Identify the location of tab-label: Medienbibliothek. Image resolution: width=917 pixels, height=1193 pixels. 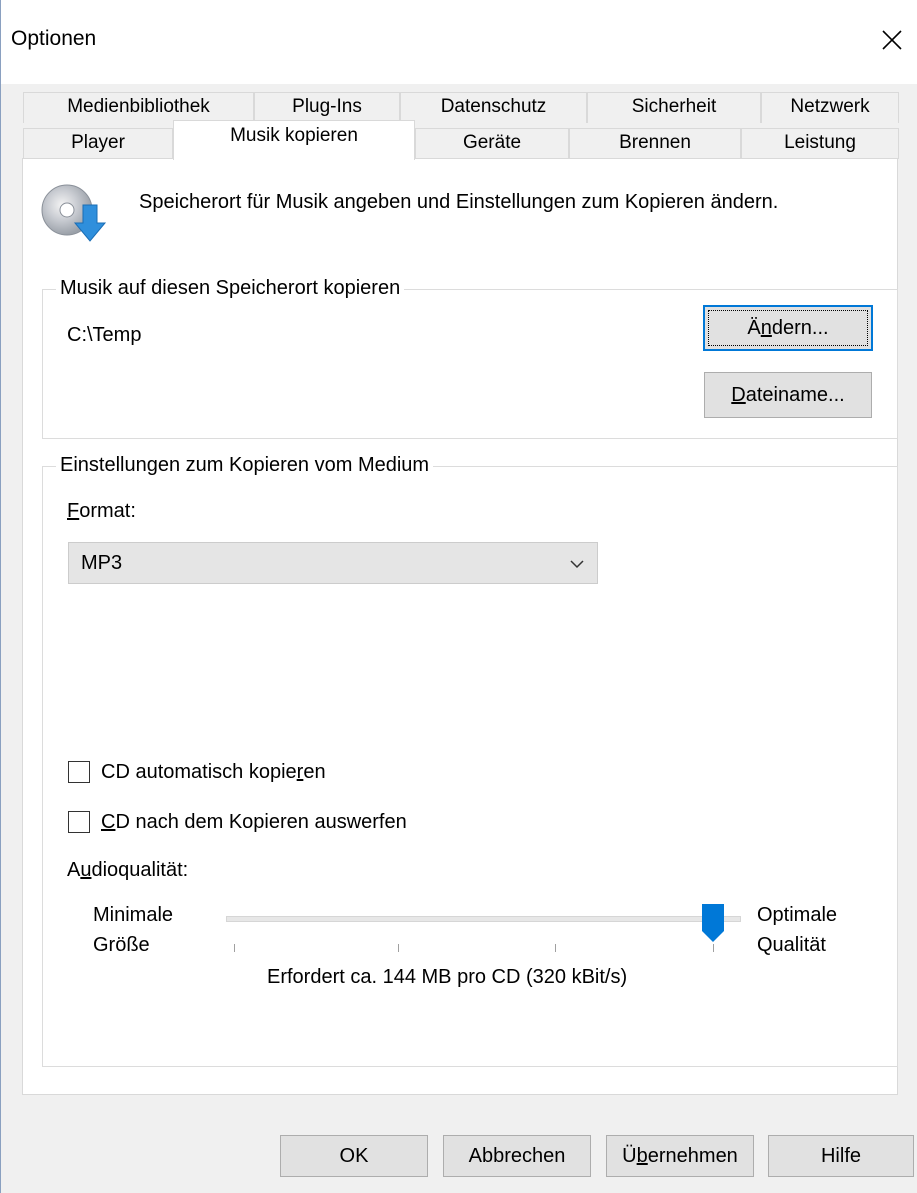
(138, 106).